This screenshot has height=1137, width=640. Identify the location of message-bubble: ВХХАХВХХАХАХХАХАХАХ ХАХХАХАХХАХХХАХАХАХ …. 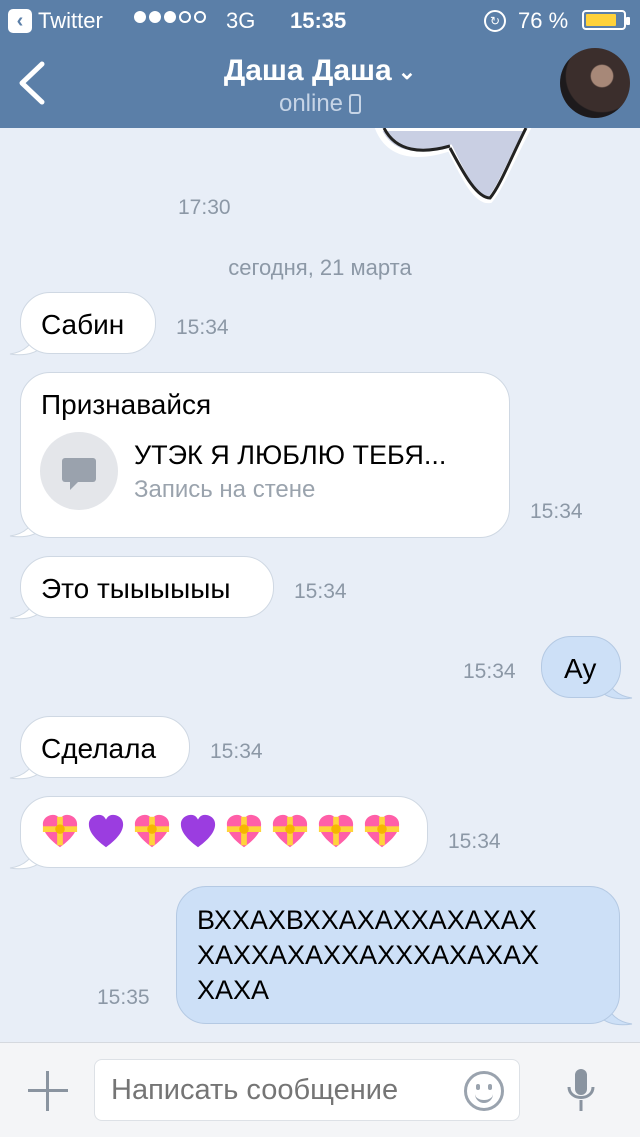
(398, 955).